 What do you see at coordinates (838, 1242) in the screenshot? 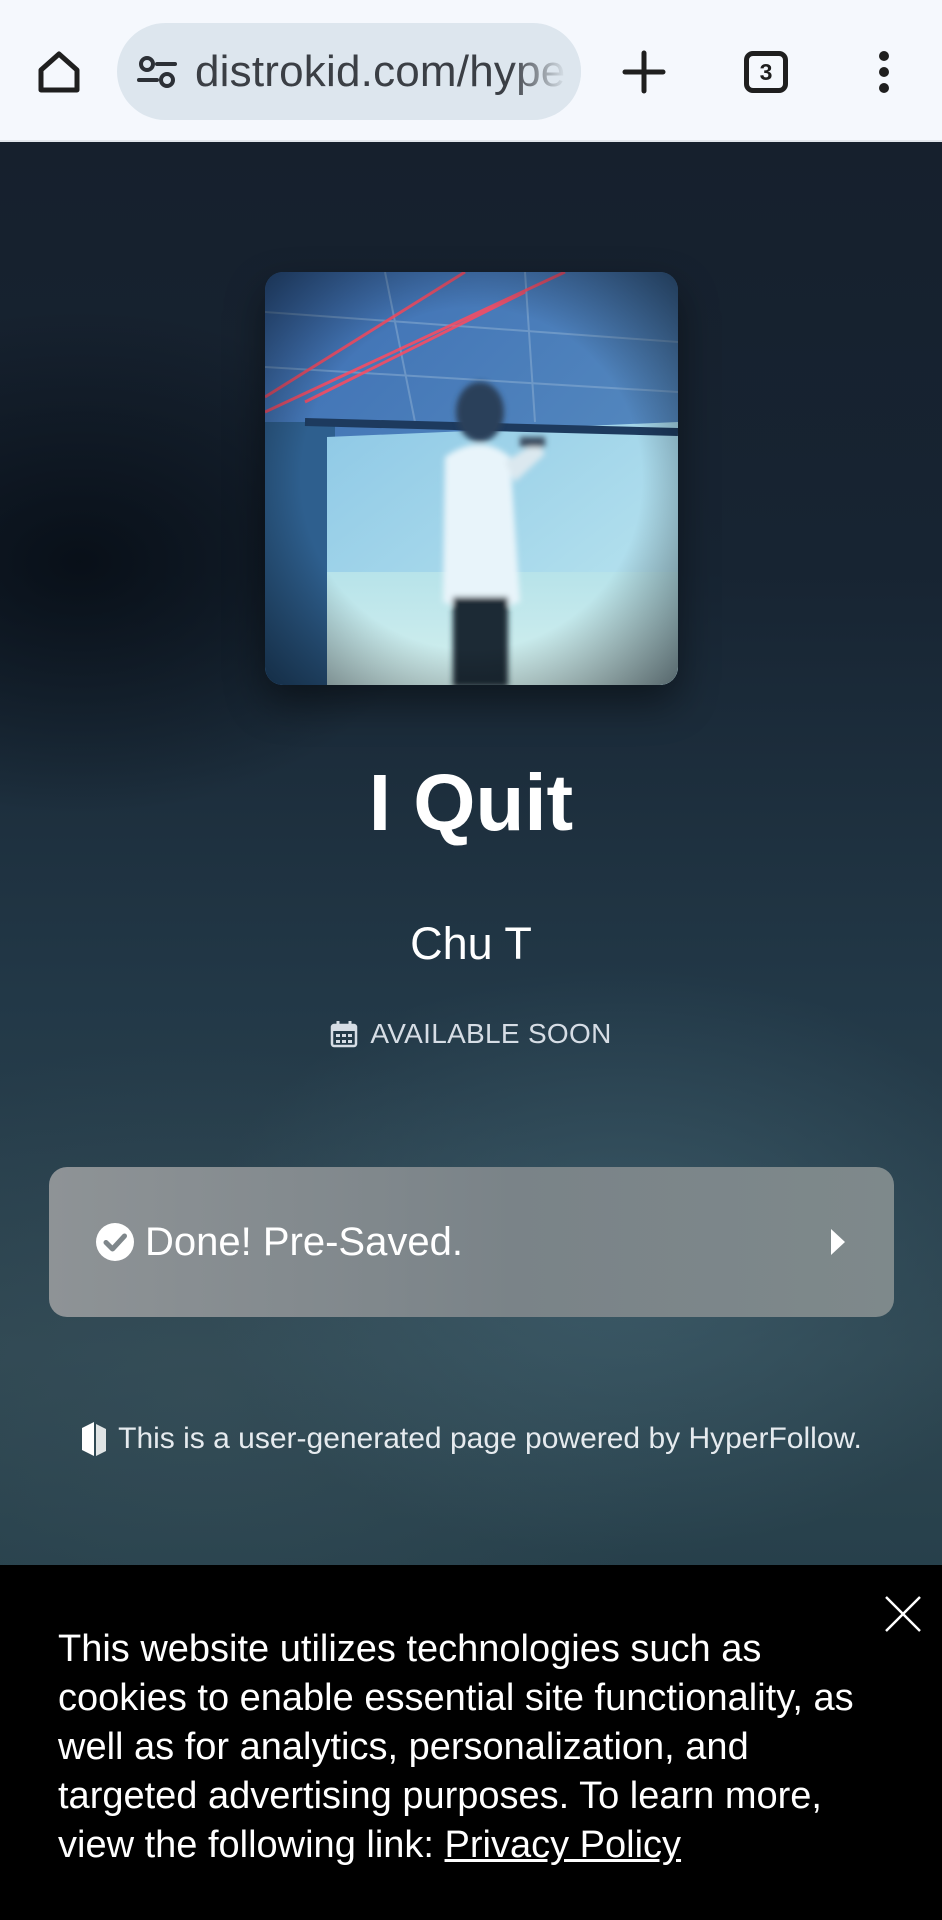
I see `caret-right-icon` at bounding box center [838, 1242].